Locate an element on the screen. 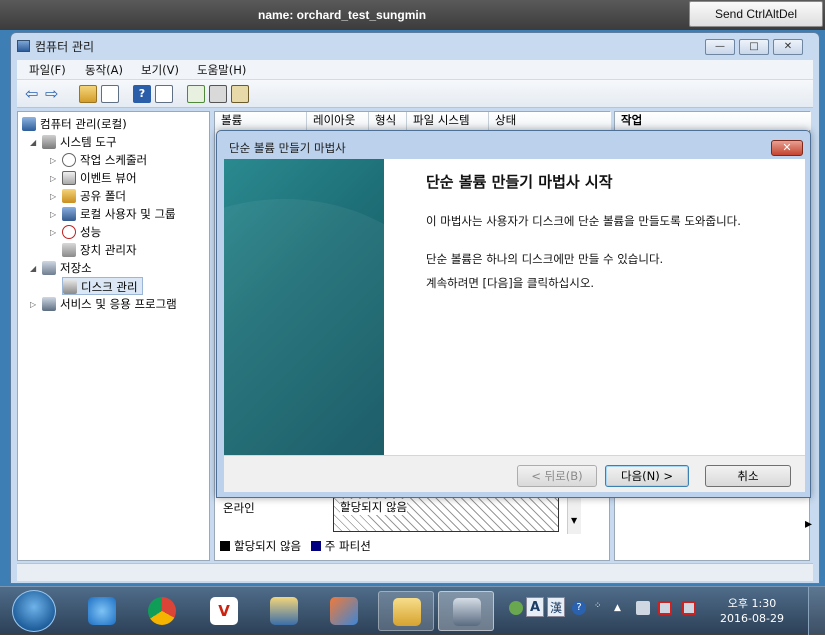  column-header-type: 형식 is located at coordinates (388, 121).